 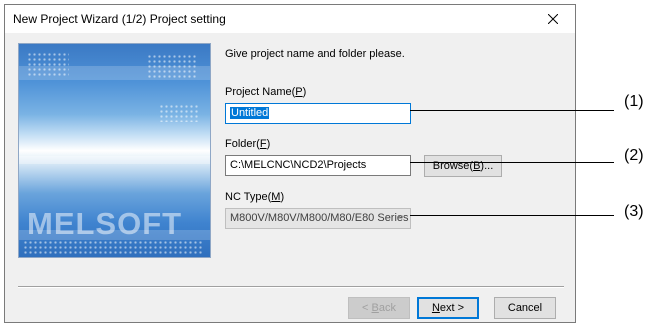 What do you see at coordinates (298, 165) in the screenshot?
I see `folder-value: C:\MELCNC\NCD2\Projects` at bounding box center [298, 165].